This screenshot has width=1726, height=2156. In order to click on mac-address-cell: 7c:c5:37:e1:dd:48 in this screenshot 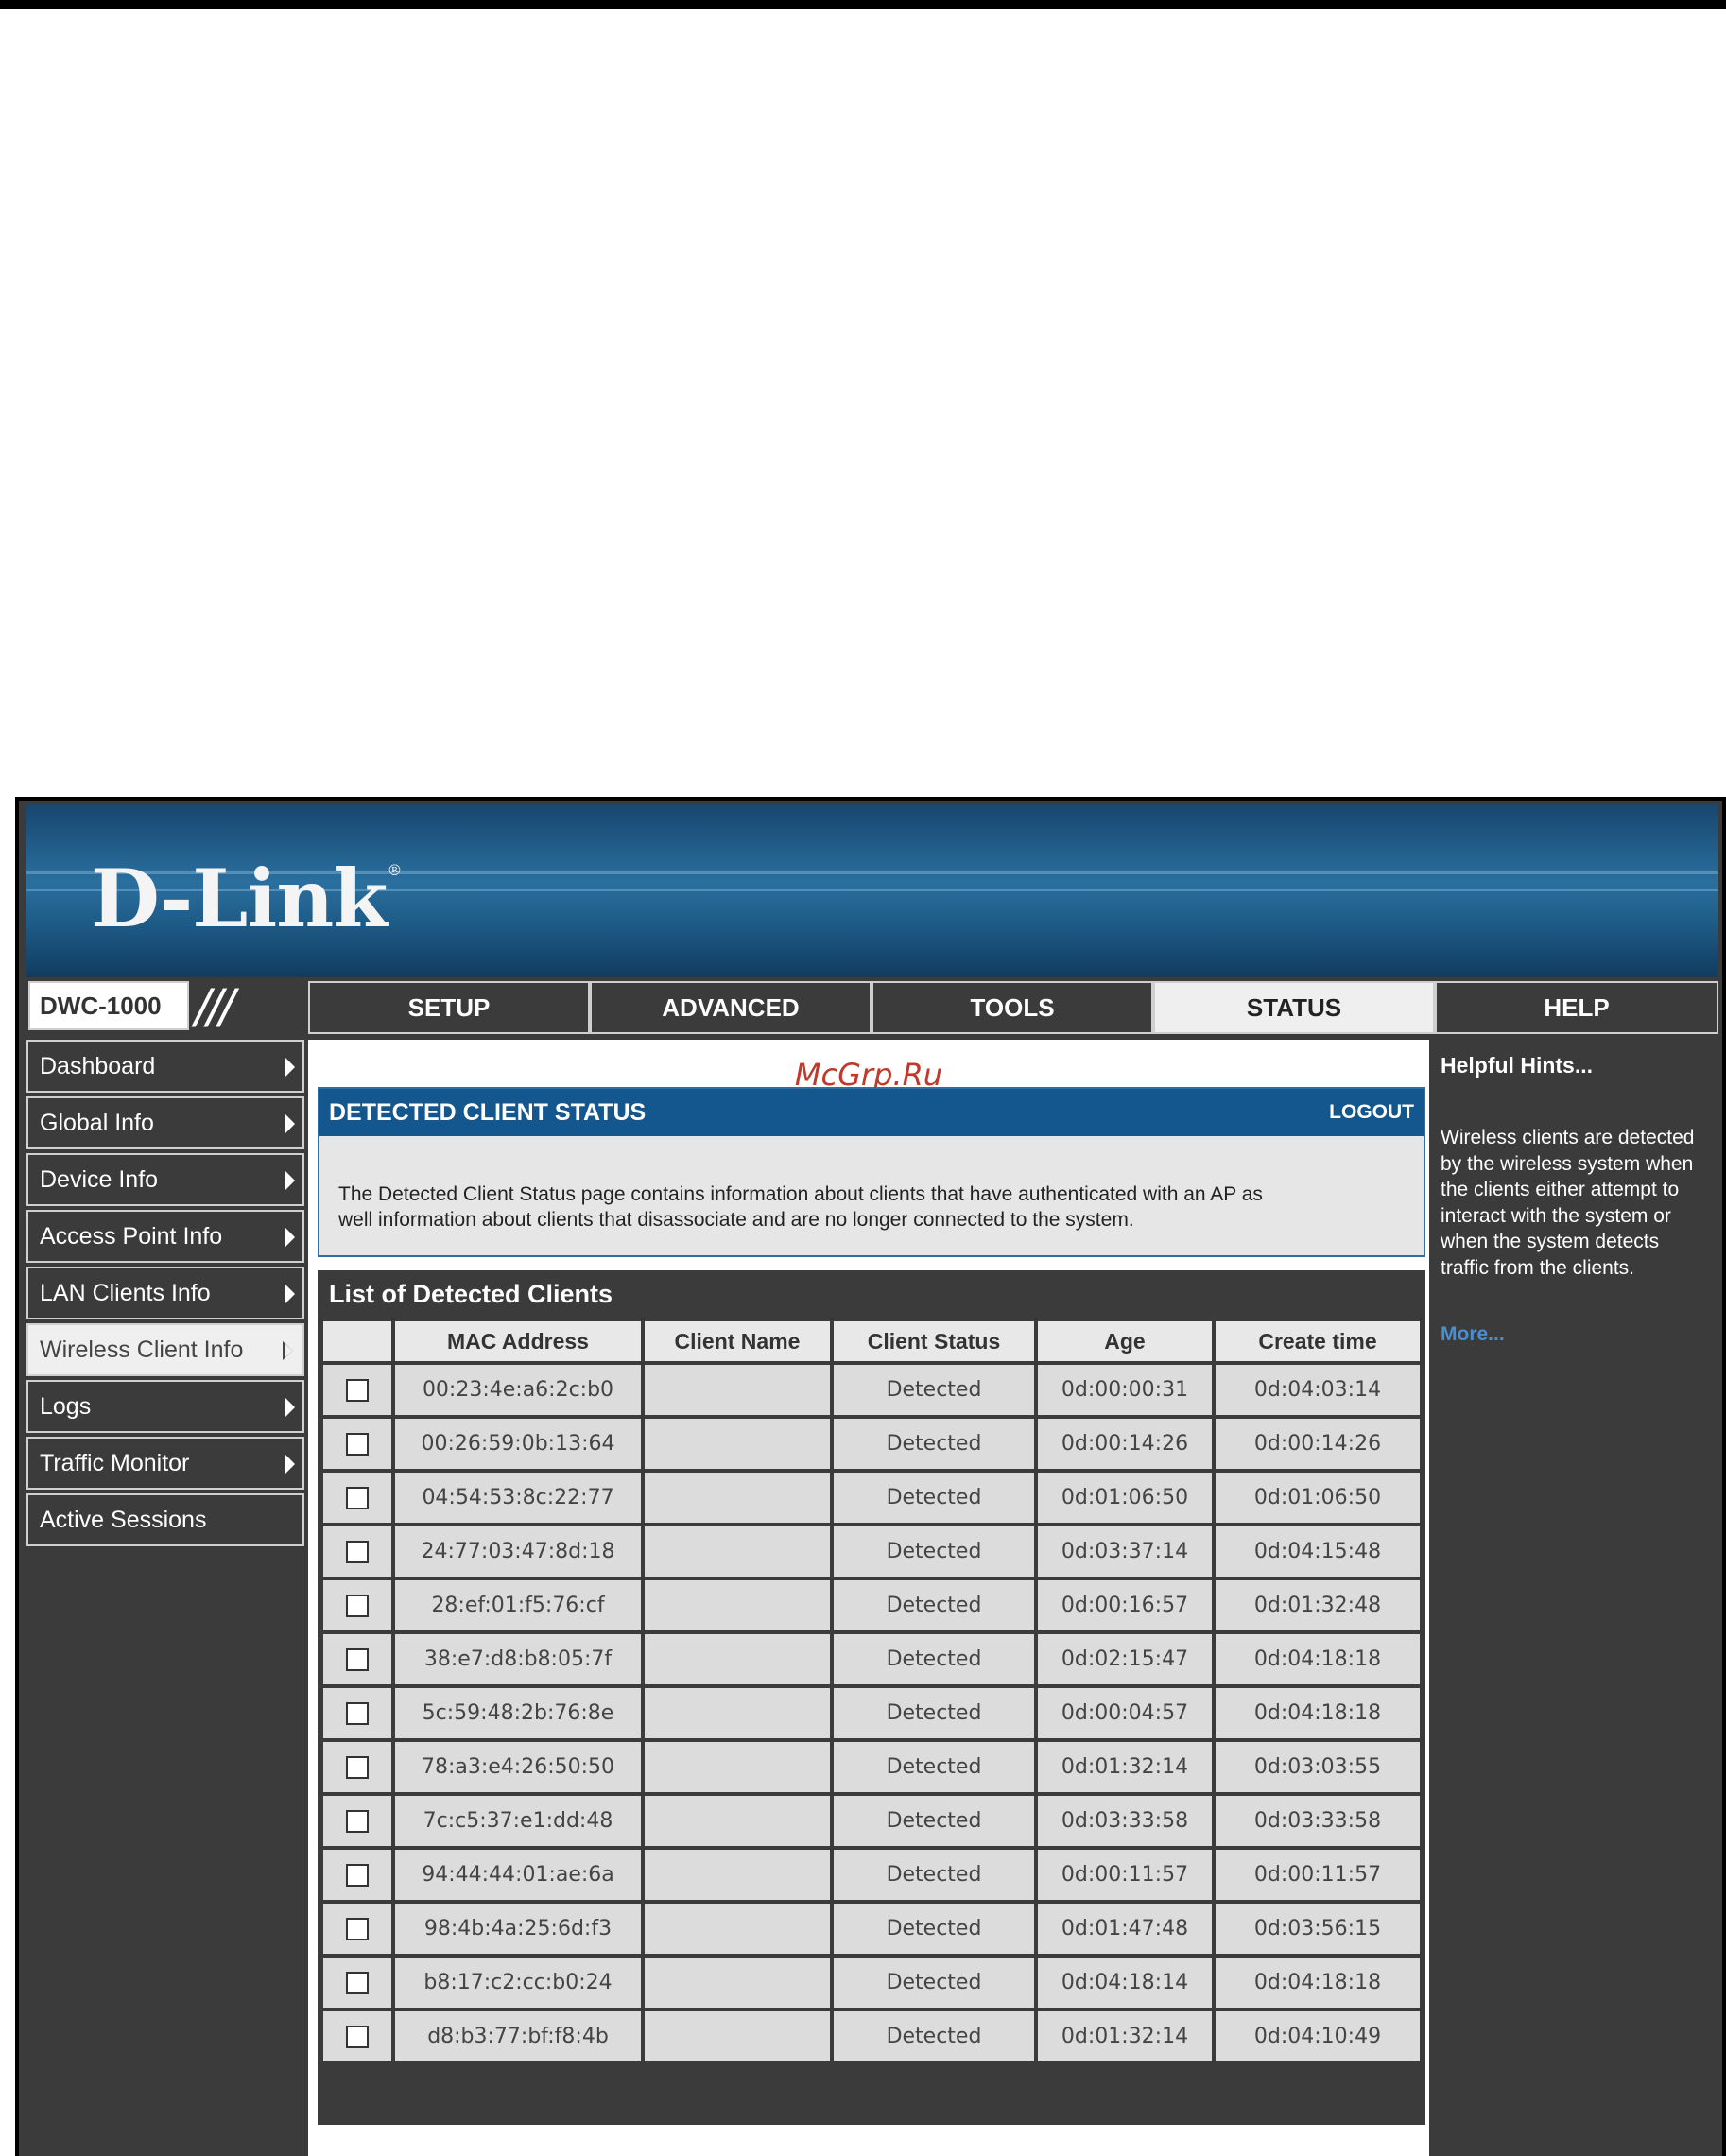, I will do `click(518, 1821)`.